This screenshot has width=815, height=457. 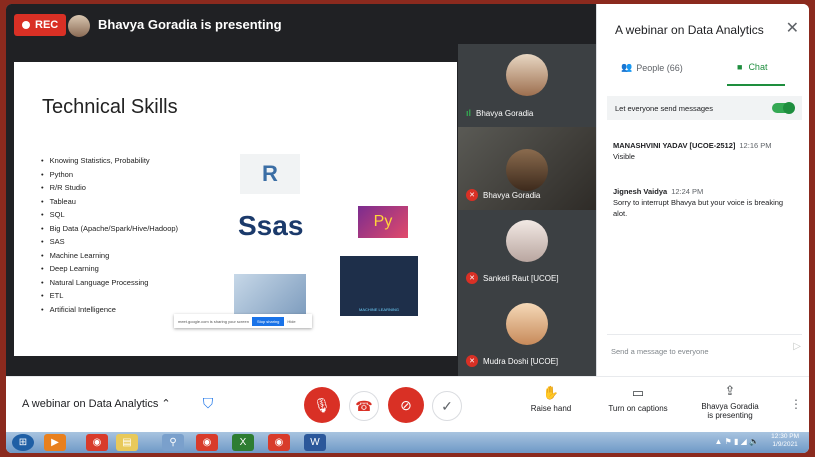 I want to click on participant-video, so click(x=527, y=170).